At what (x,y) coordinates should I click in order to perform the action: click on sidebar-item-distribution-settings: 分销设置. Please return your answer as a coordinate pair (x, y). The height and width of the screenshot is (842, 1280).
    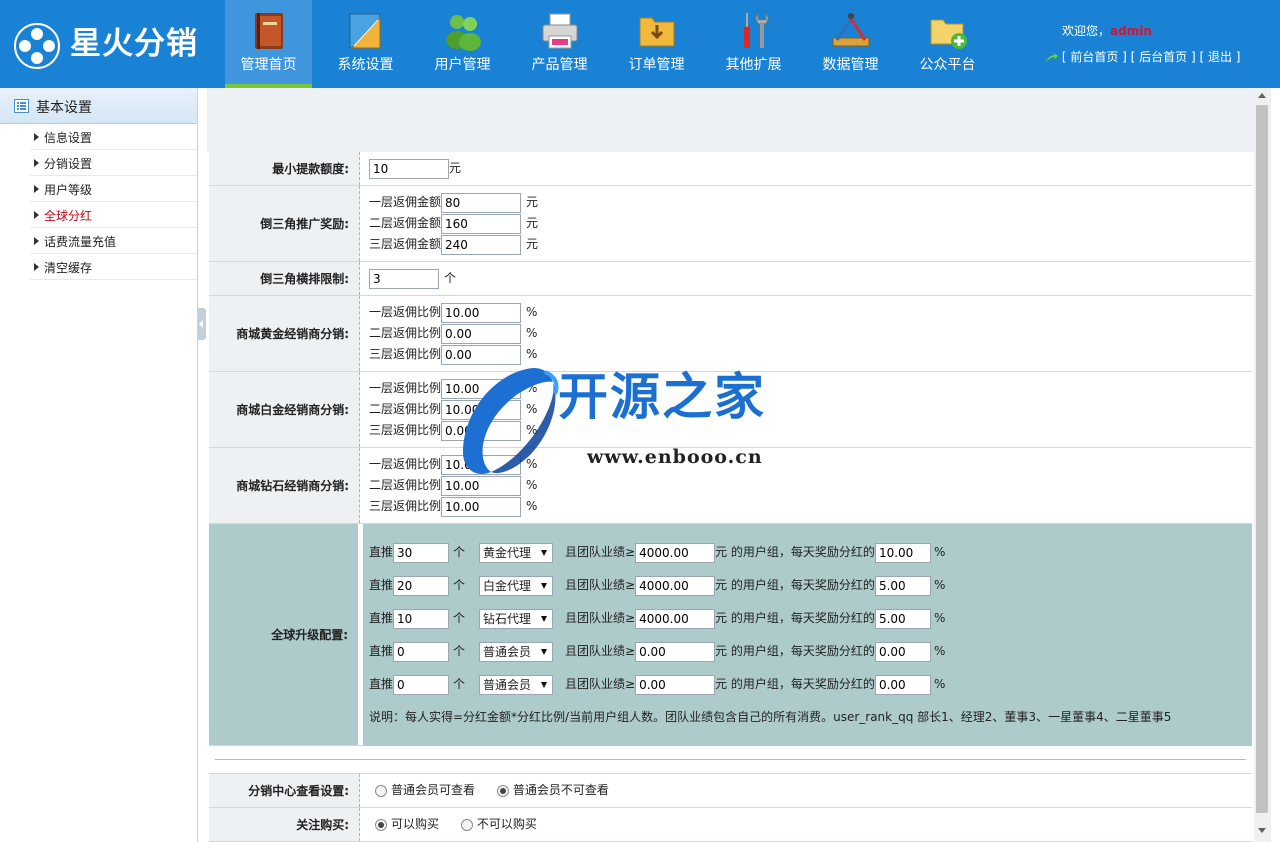
    Looking at the image, I should click on (113, 163).